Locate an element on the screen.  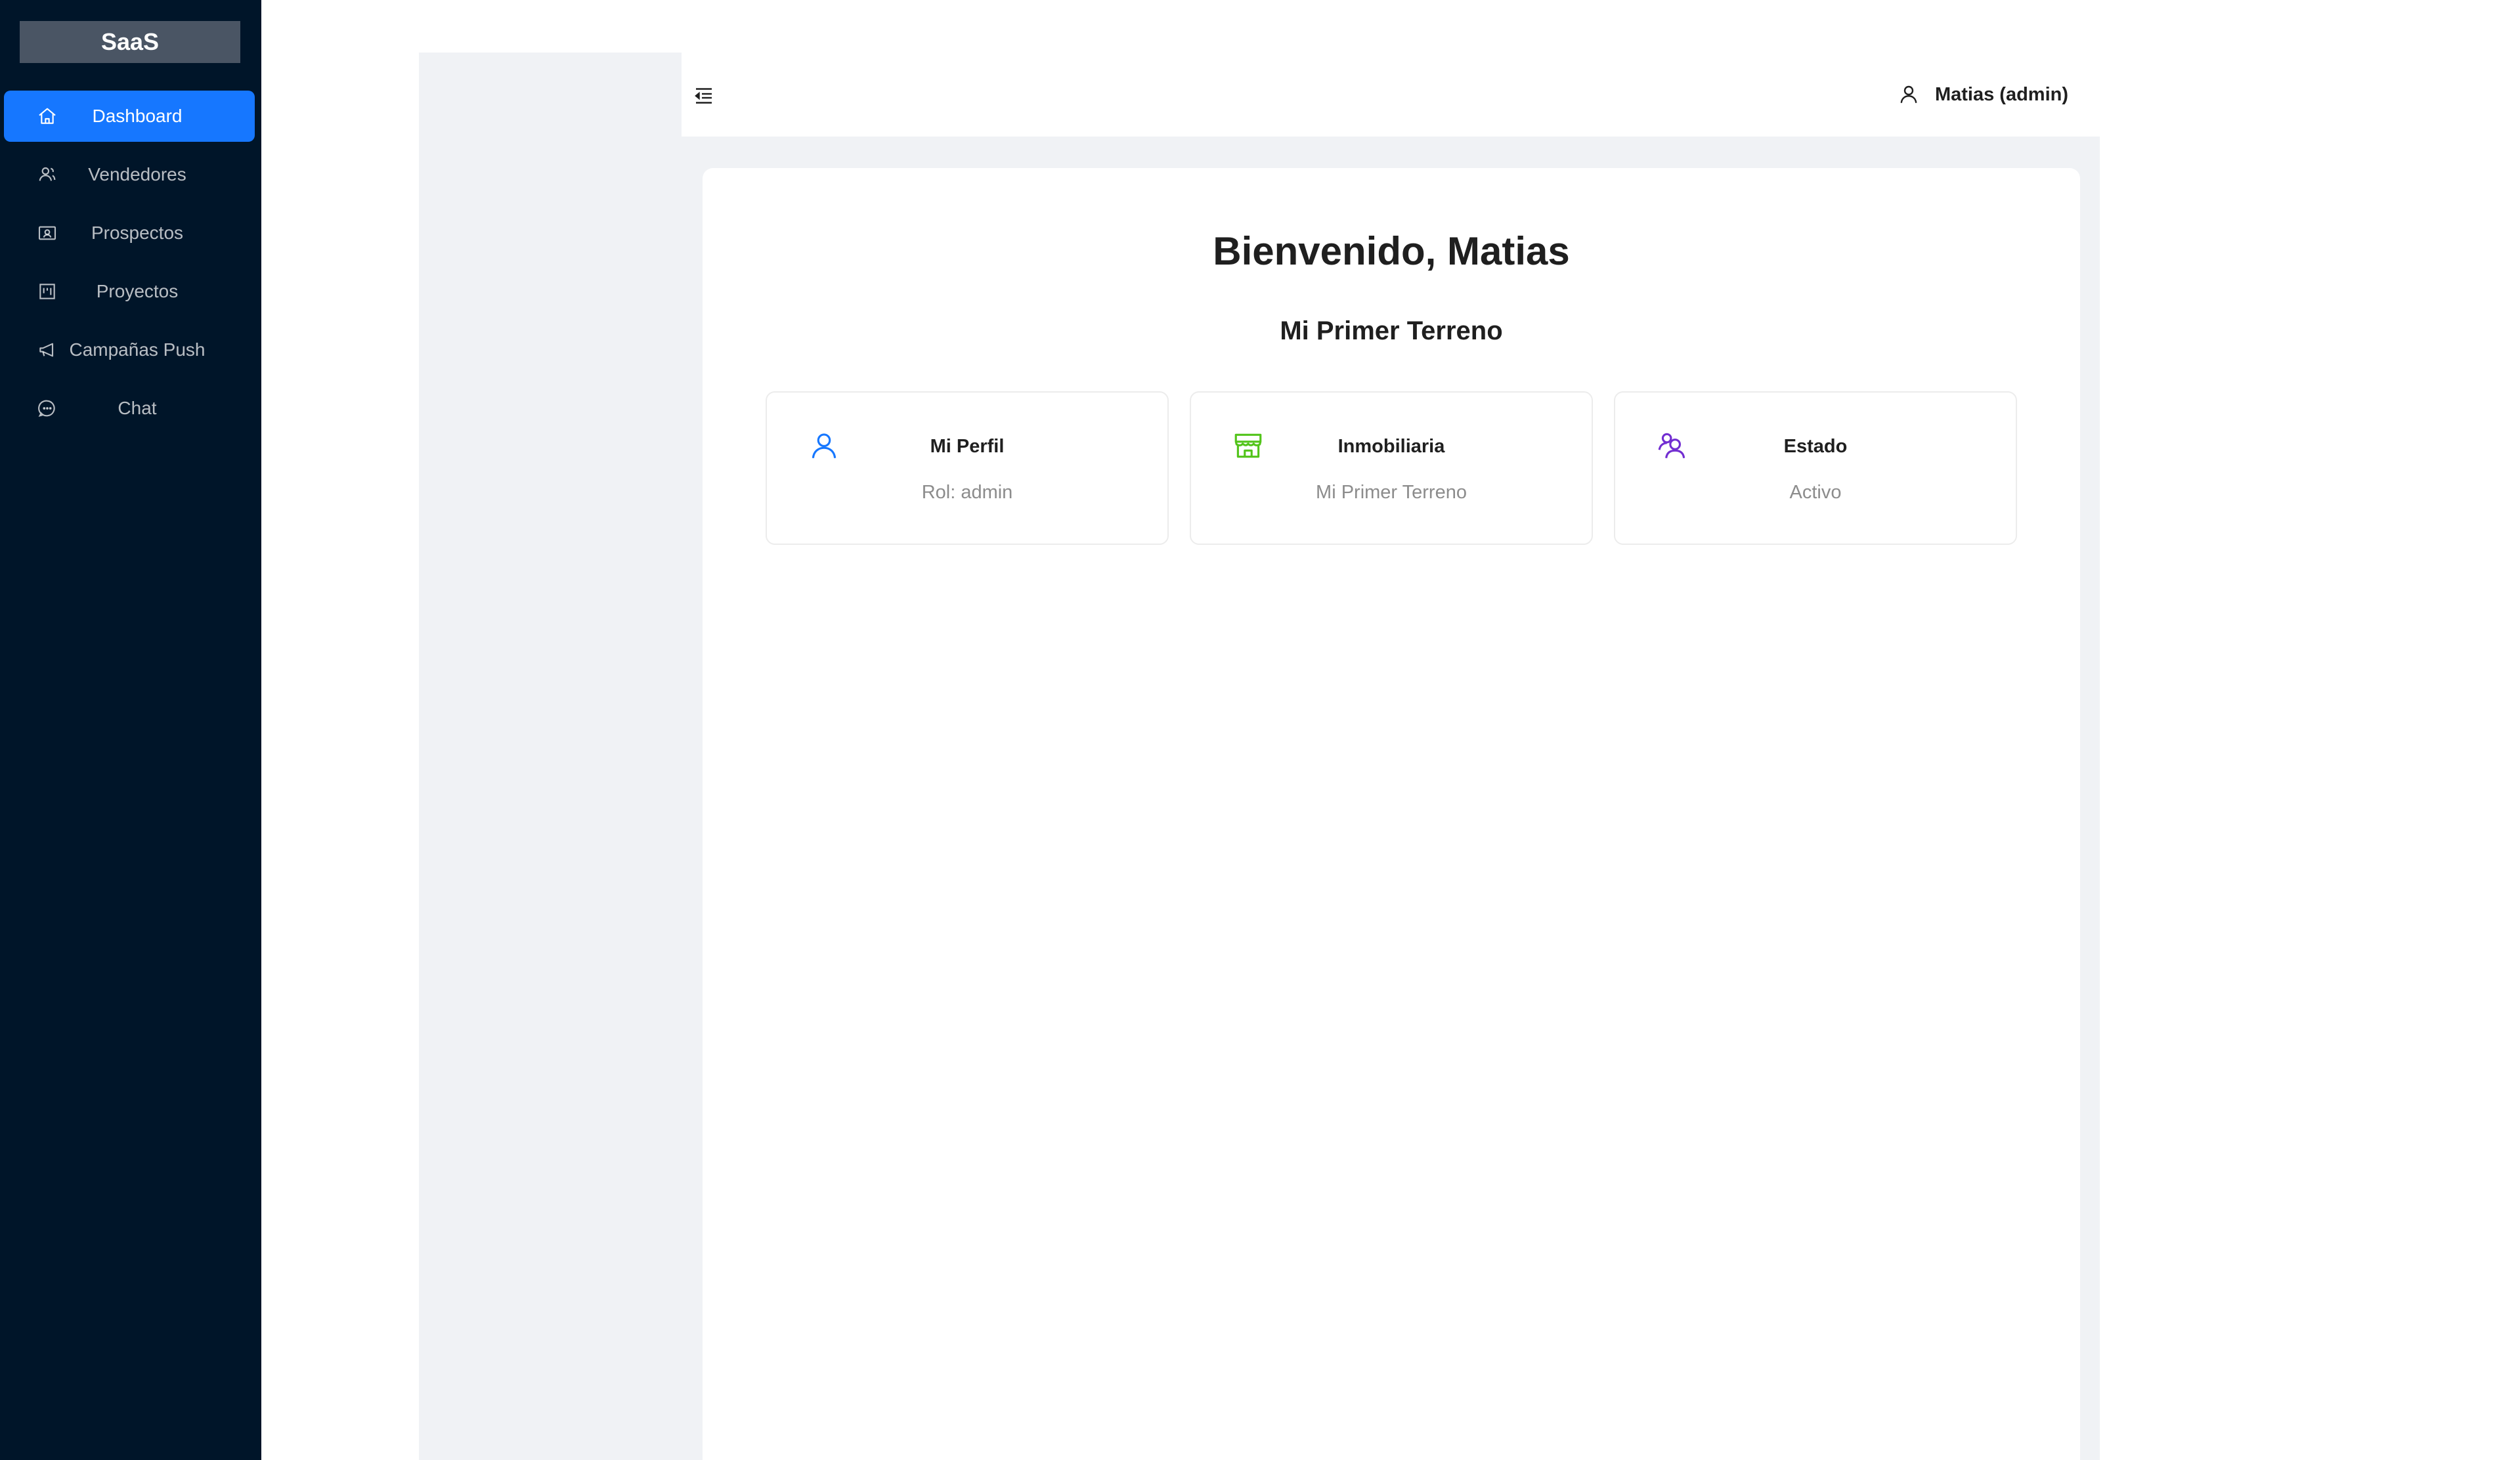
sidebar-item-proyectos: Proyectos is located at coordinates (129, 291).